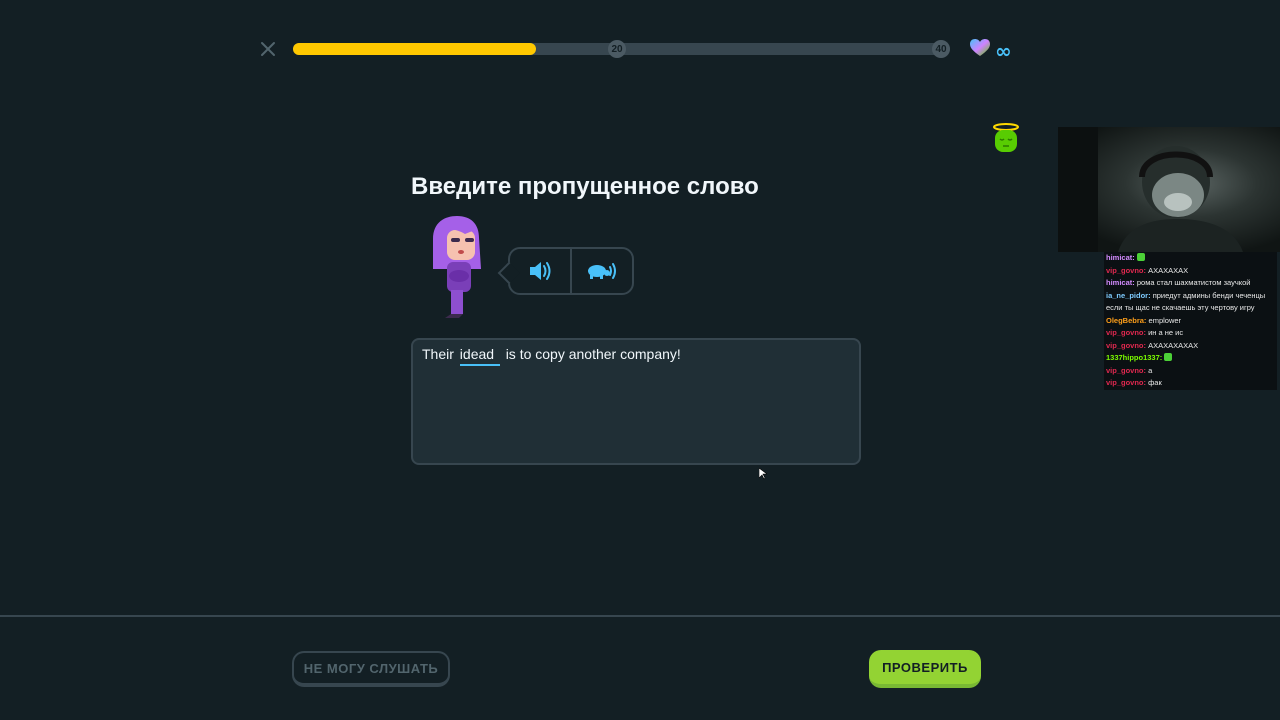 The image size is (1280, 720). I want to click on heart-icon, so click(980, 50).